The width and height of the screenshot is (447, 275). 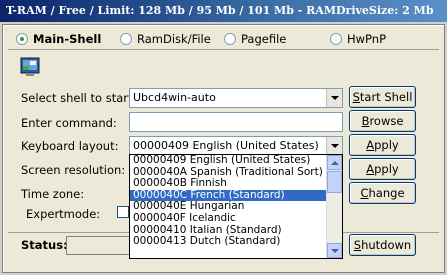 I want to click on tab-ramdisk-file-label: RamDisk/File, so click(x=174, y=39).